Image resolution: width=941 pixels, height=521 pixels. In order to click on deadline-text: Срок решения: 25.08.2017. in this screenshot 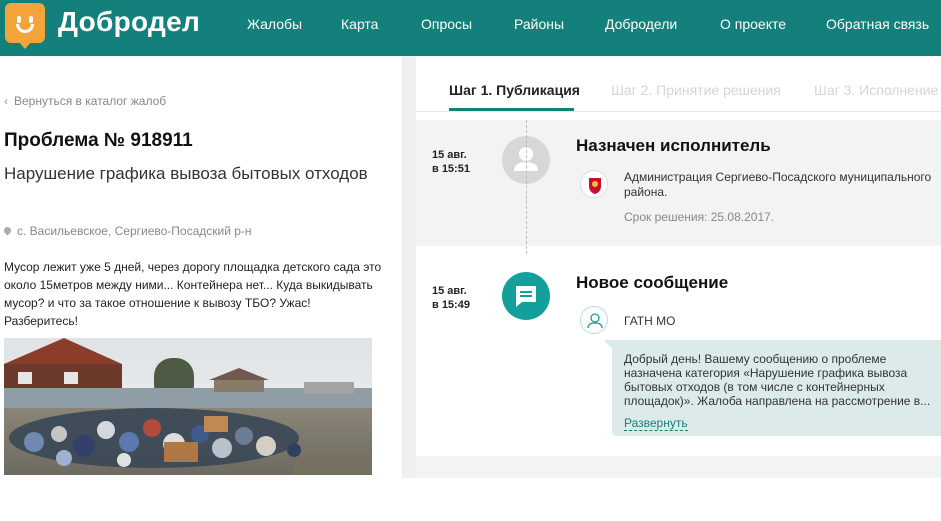, I will do `click(699, 217)`.